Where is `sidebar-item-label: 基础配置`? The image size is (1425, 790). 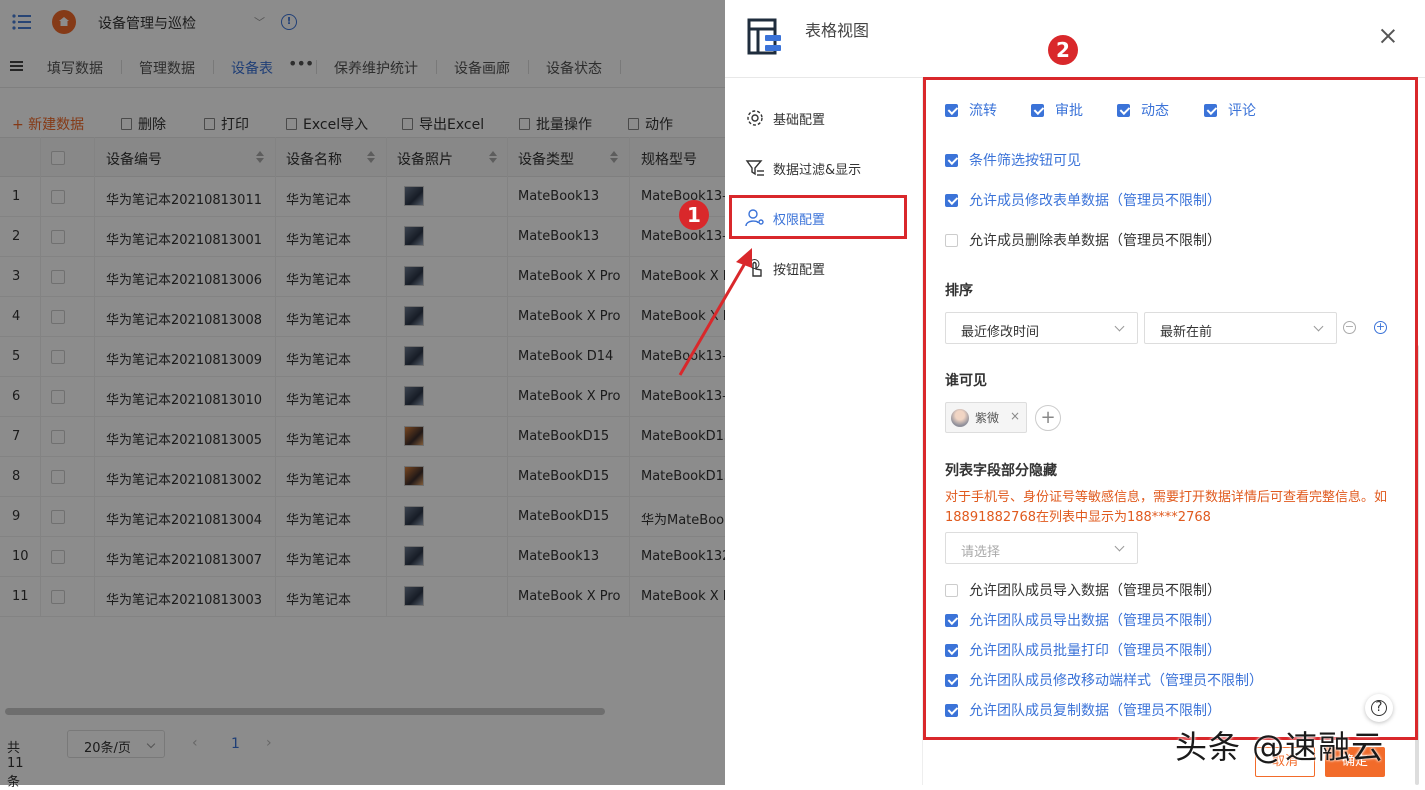
sidebar-item-label: 基础配置 is located at coordinates (799, 120).